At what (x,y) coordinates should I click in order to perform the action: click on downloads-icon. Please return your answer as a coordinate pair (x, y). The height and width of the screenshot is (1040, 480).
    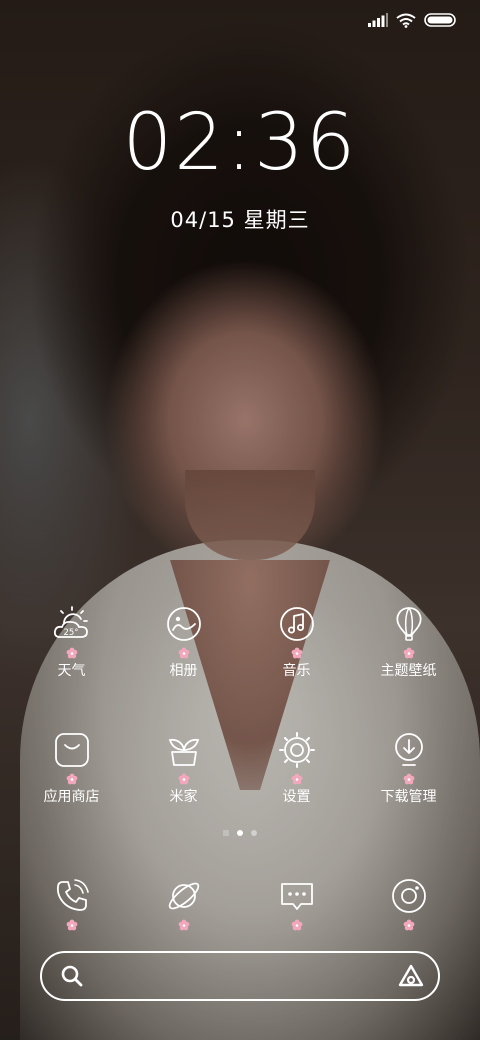
    Looking at the image, I should click on (408, 749).